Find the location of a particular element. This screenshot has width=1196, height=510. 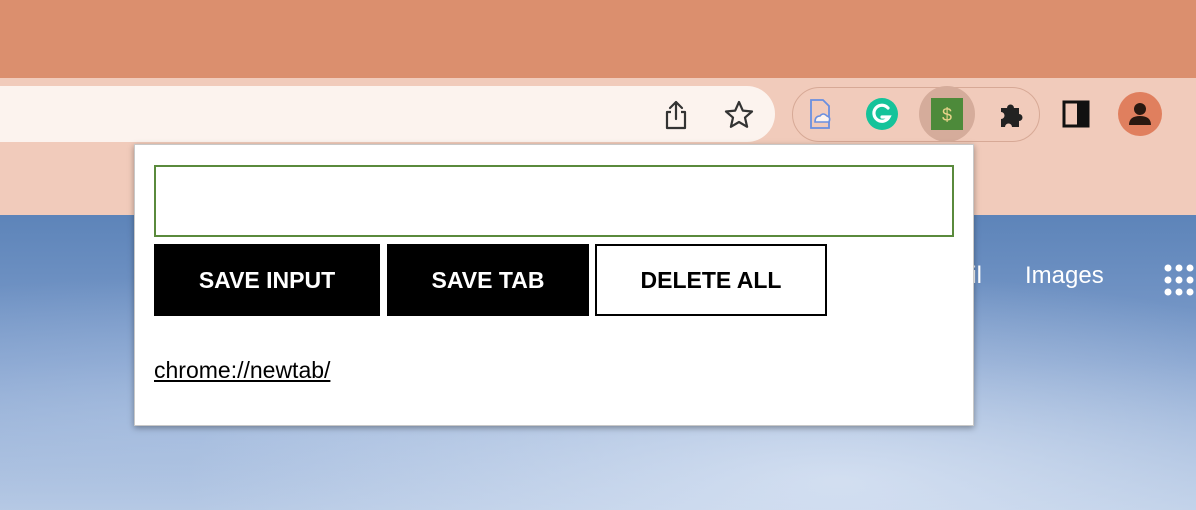

puzzle-icon is located at coordinates (1012, 114).